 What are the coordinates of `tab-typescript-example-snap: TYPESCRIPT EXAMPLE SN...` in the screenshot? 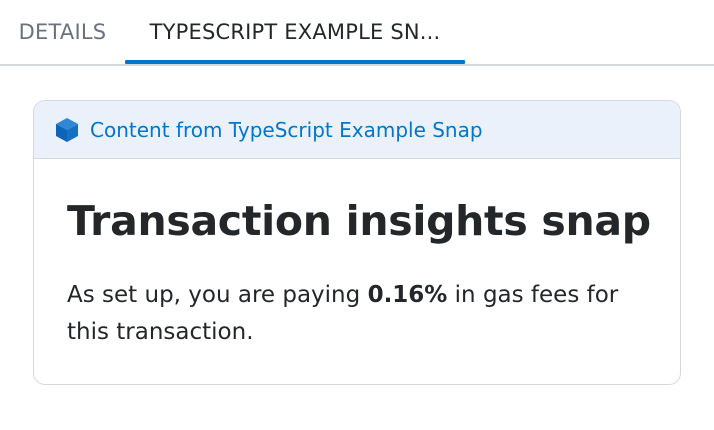 It's located at (295, 32).